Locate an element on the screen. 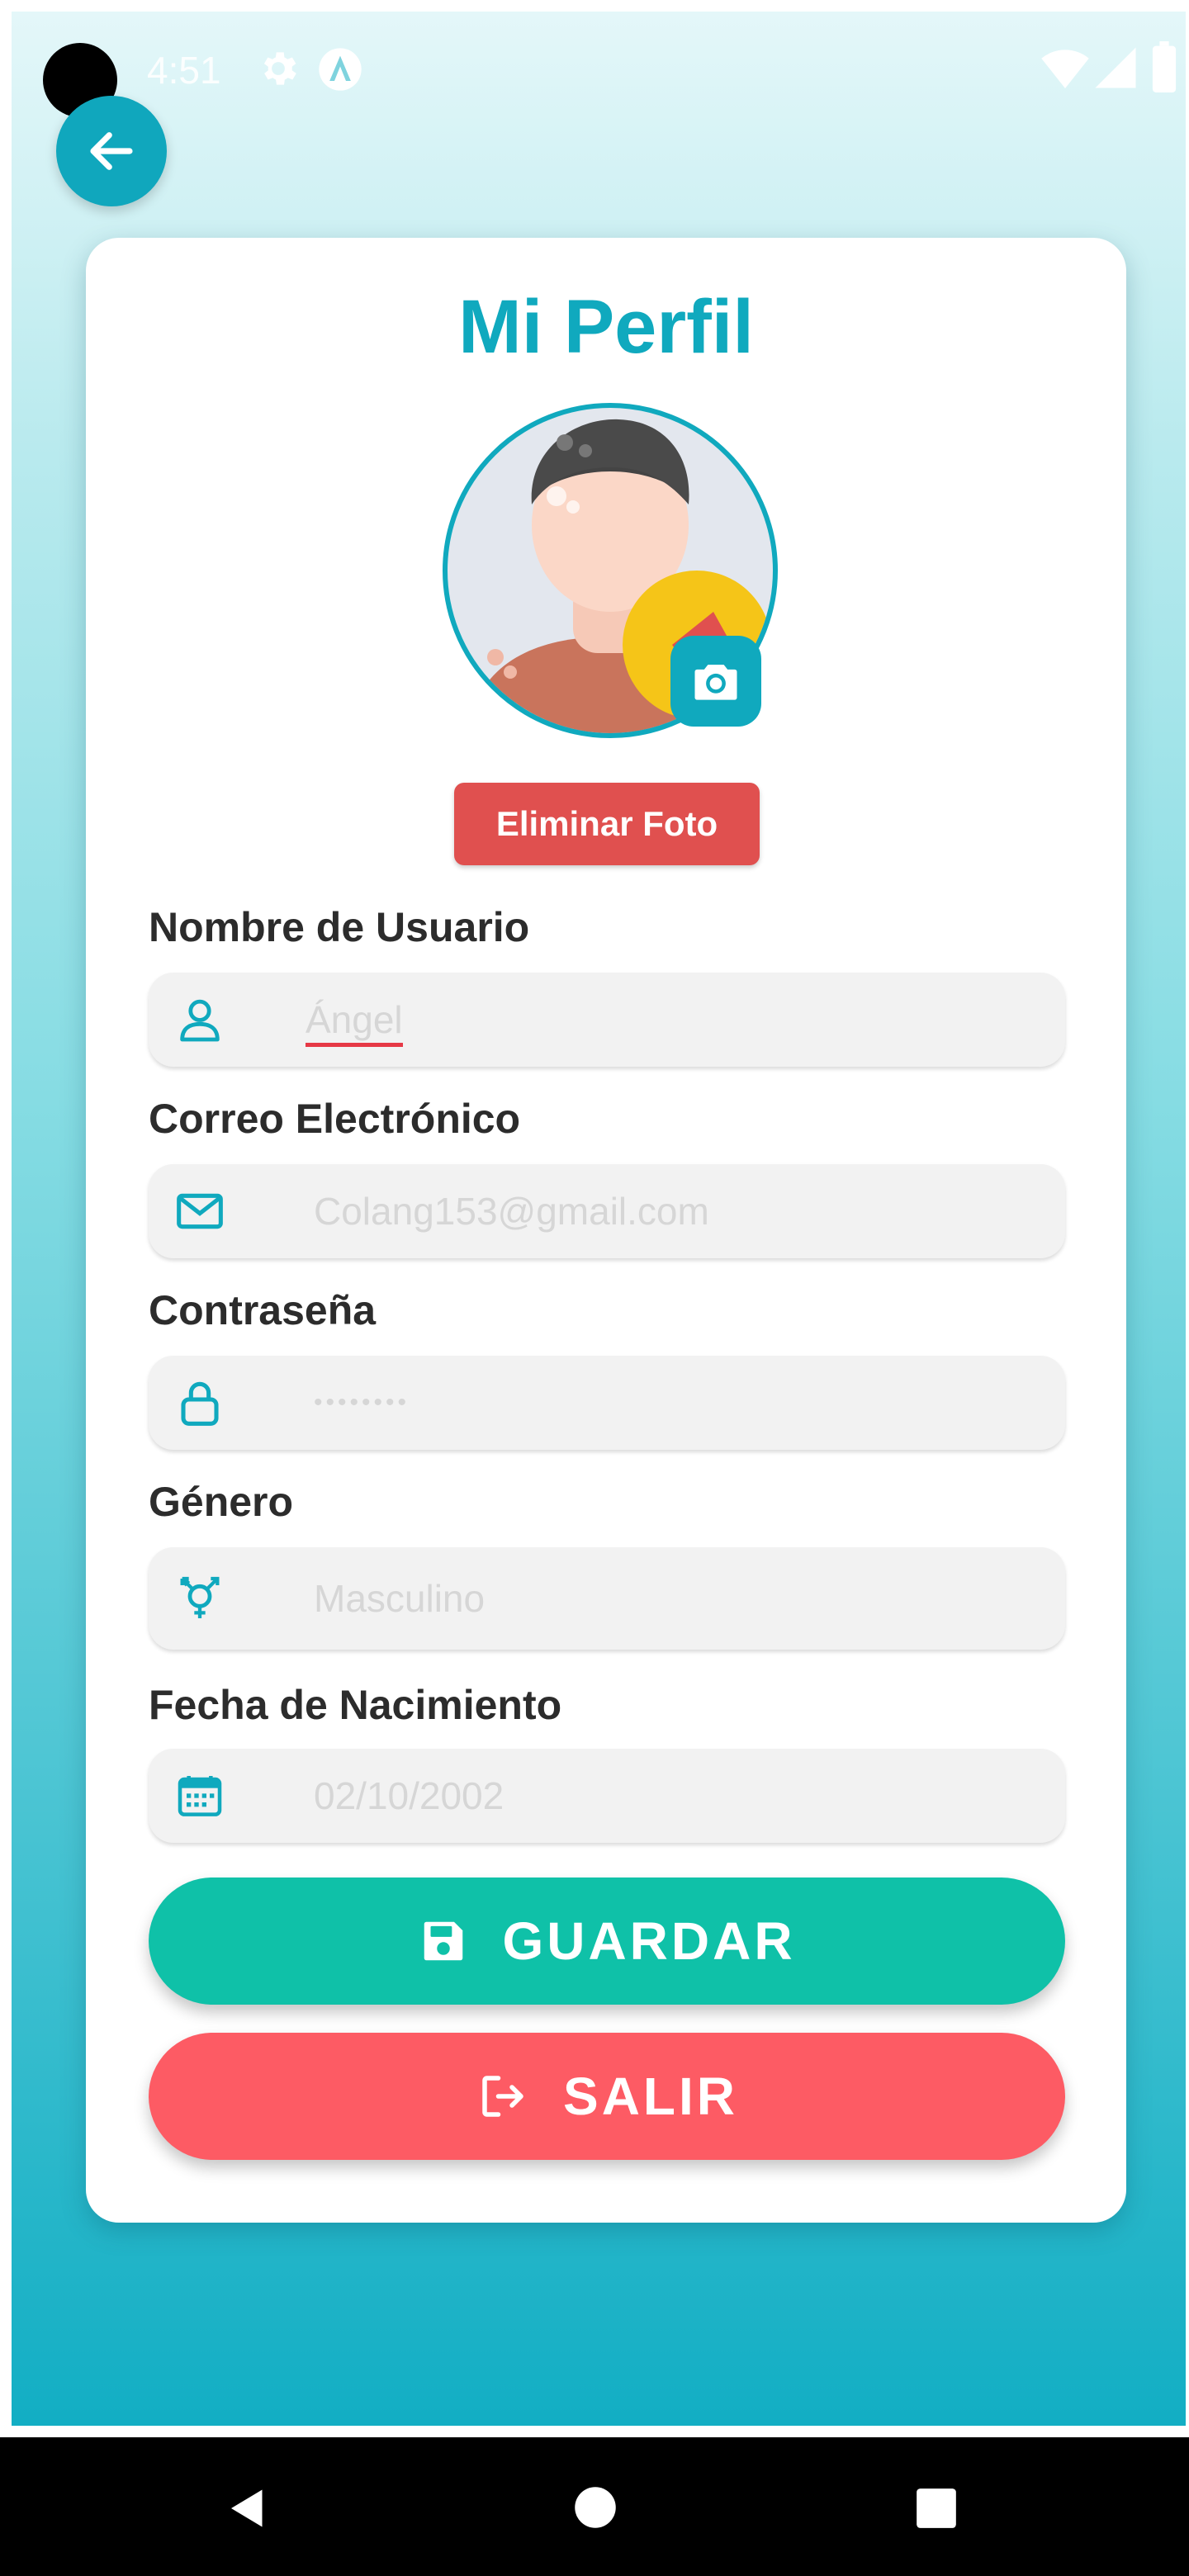 The width and height of the screenshot is (1189, 2576). battery-icon is located at coordinates (1164, 66).